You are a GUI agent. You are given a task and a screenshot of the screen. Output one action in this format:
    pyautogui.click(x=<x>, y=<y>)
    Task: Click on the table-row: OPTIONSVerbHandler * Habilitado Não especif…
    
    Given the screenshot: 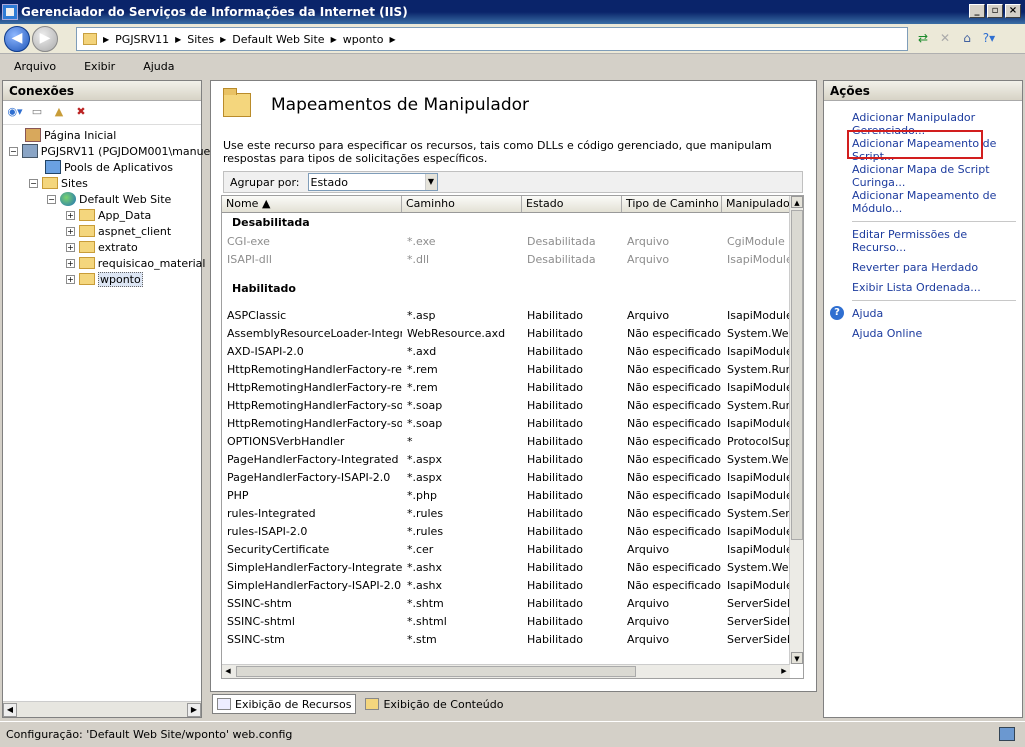 What is the action you would take?
    pyautogui.click(x=506, y=441)
    